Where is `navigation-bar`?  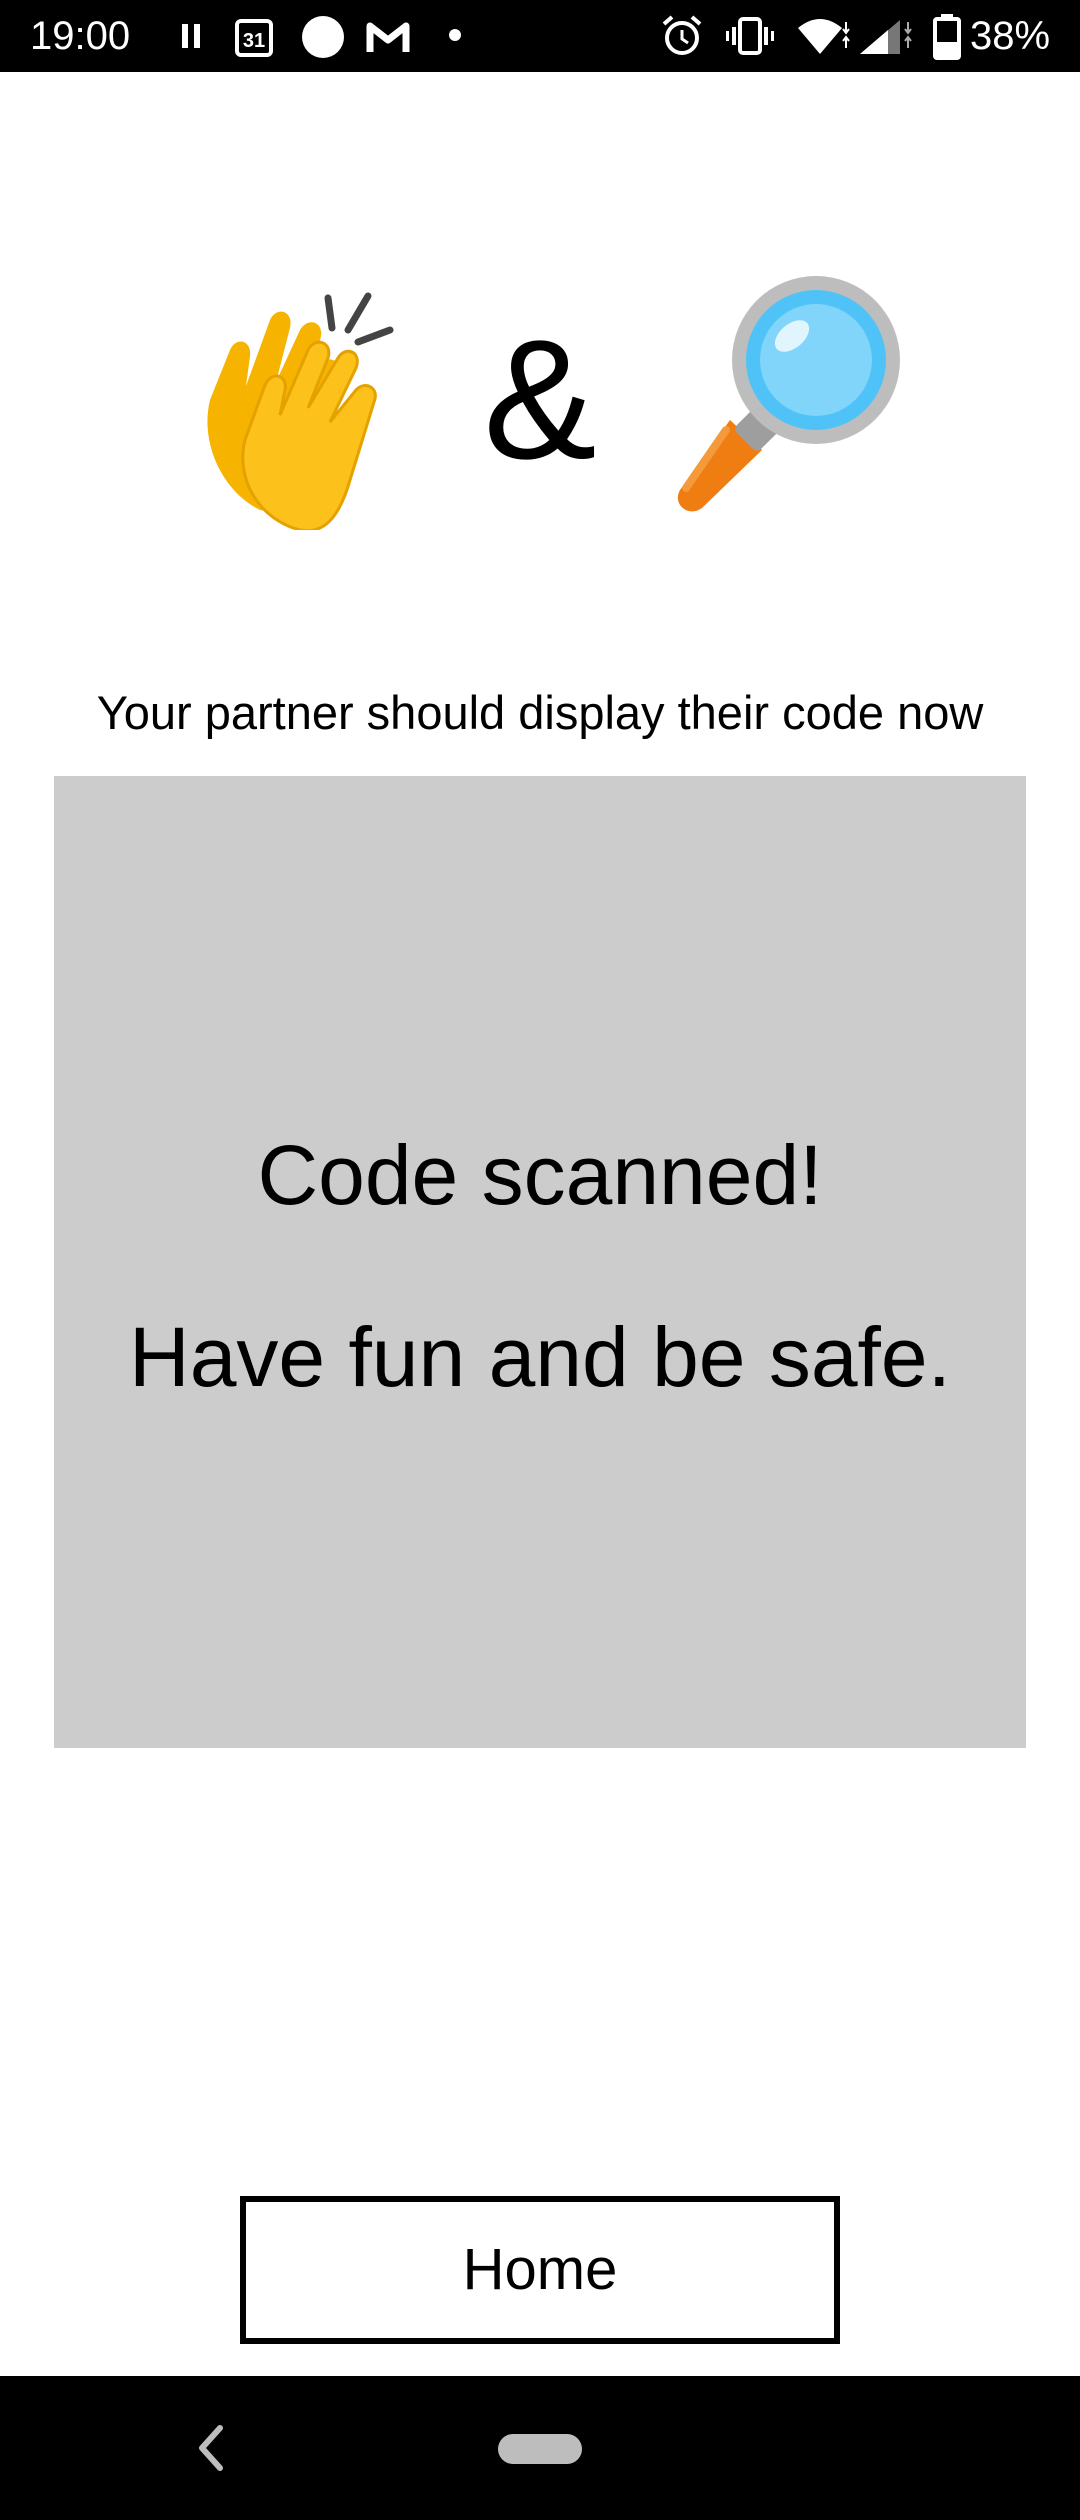 navigation-bar is located at coordinates (540, 2448).